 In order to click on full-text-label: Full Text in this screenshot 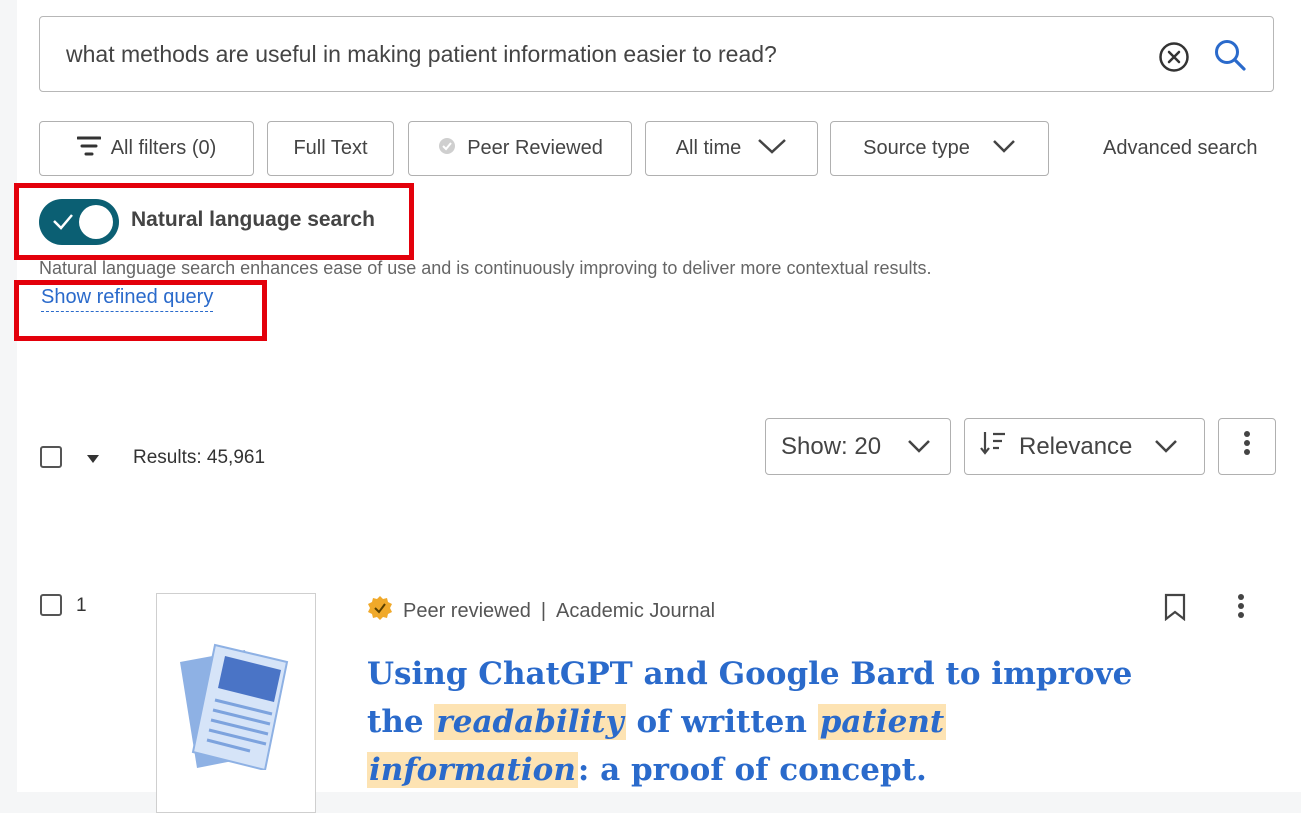, I will do `click(330, 148)`.